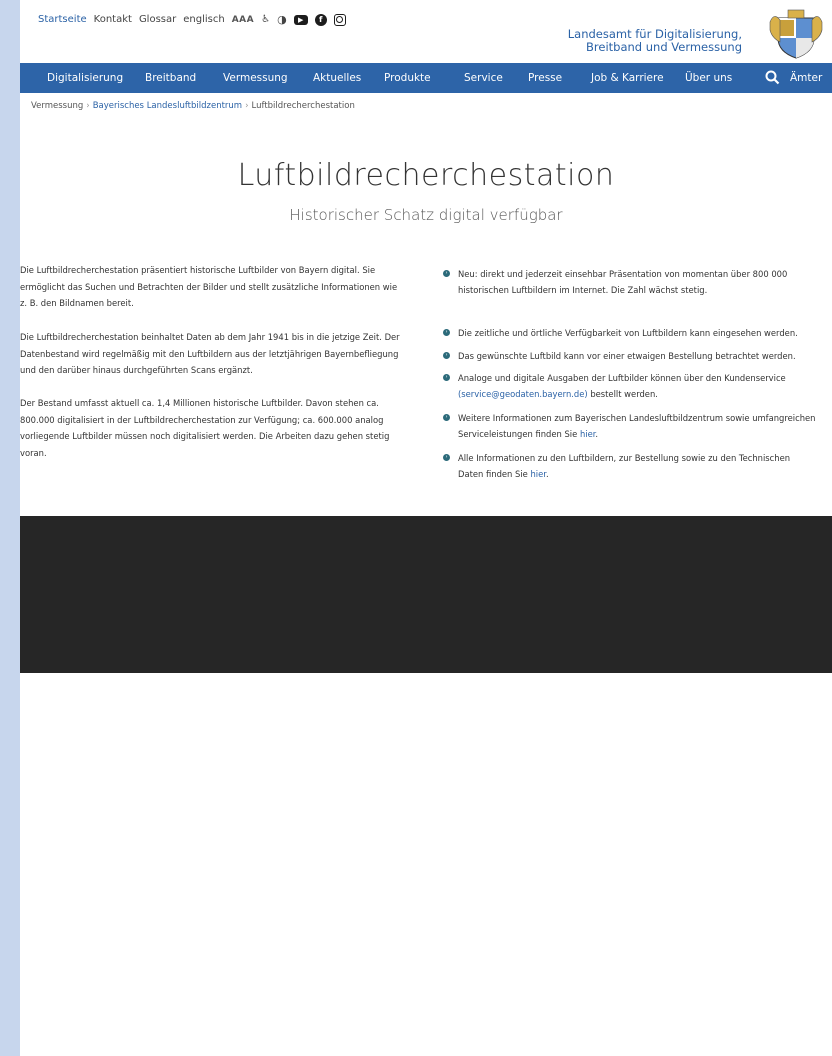 This screenshot has height=1056, width=832. What do you see at coordinates (167, 106) in the screenshot?
I see `breadcrumb-landesluftbildzentrum: Bayerisches Landesluftbildzentrum` at bounding box center [167, 106].